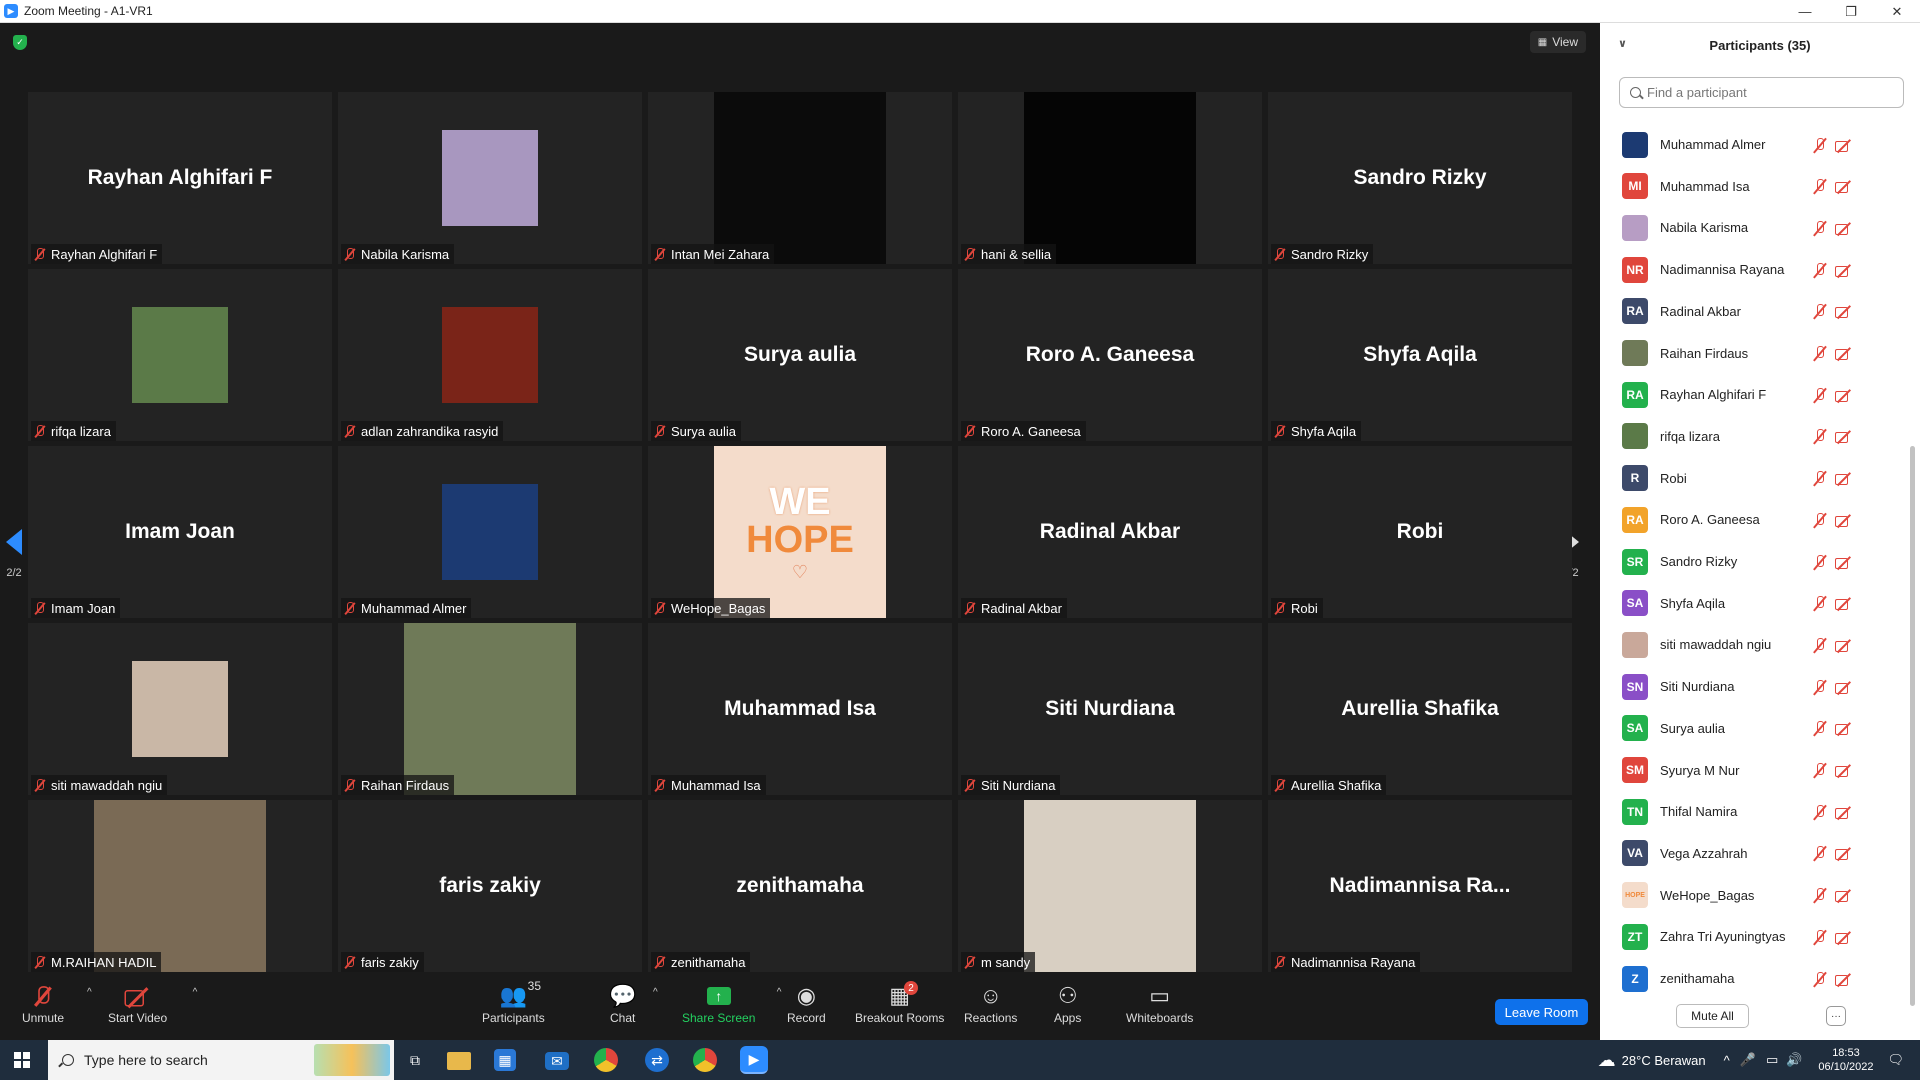  What do you see at coordinates (1753, 394) in the screenshot?
I see `participant-row-rayhan-alghifari-f: RA Rayhan Alghifari F` at bounding box center [1753, 394].